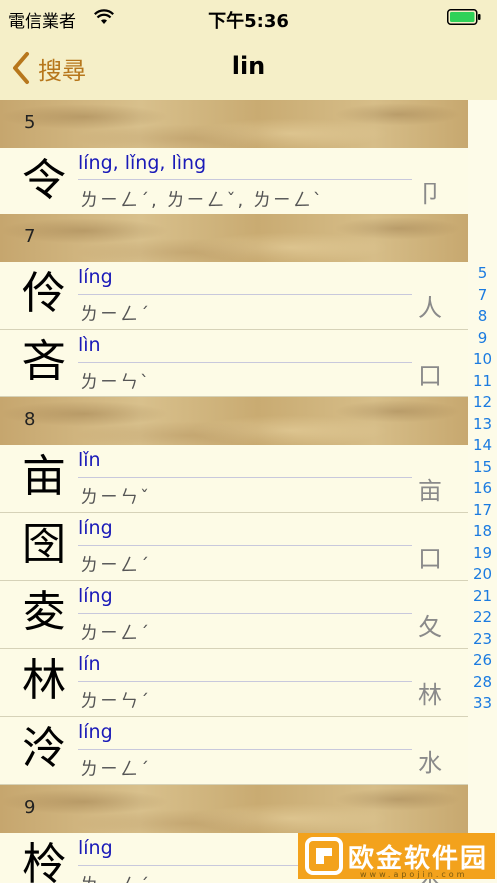 Image resolution: width=497 pixels, height=883 pixels. I want to click on row-pinyin: lǐn, so click(89, 460).